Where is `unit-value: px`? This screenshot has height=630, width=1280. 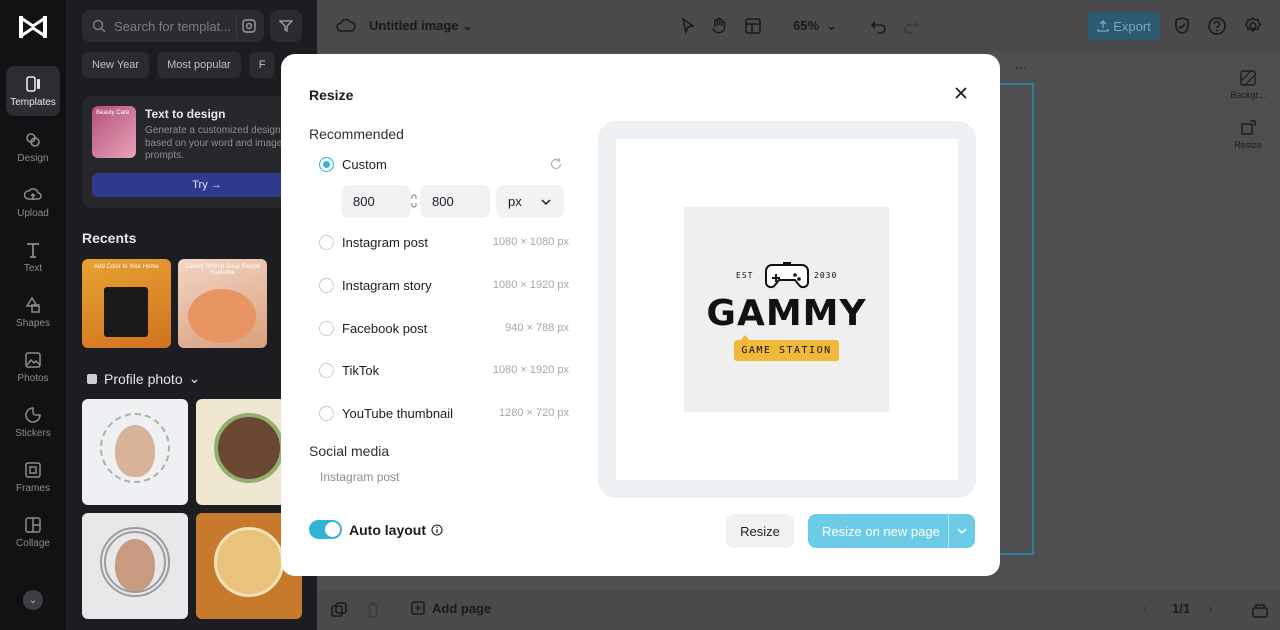
unit-value: px is located at coordinates (515, 201).